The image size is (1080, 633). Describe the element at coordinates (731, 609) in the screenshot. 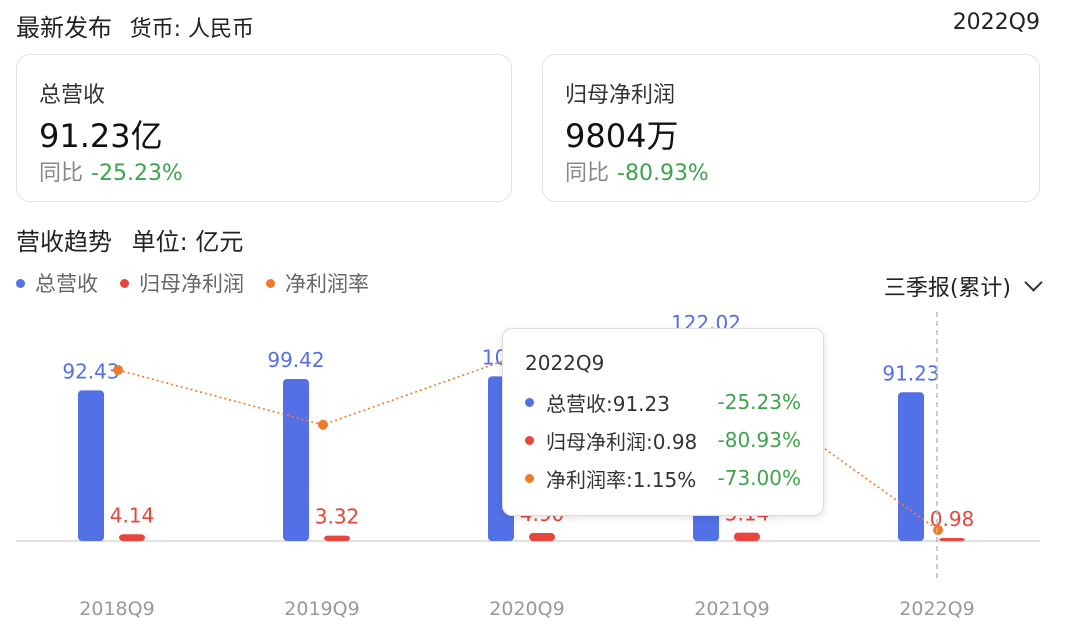

I see `x-tick-label: 2021Q9` at that location.